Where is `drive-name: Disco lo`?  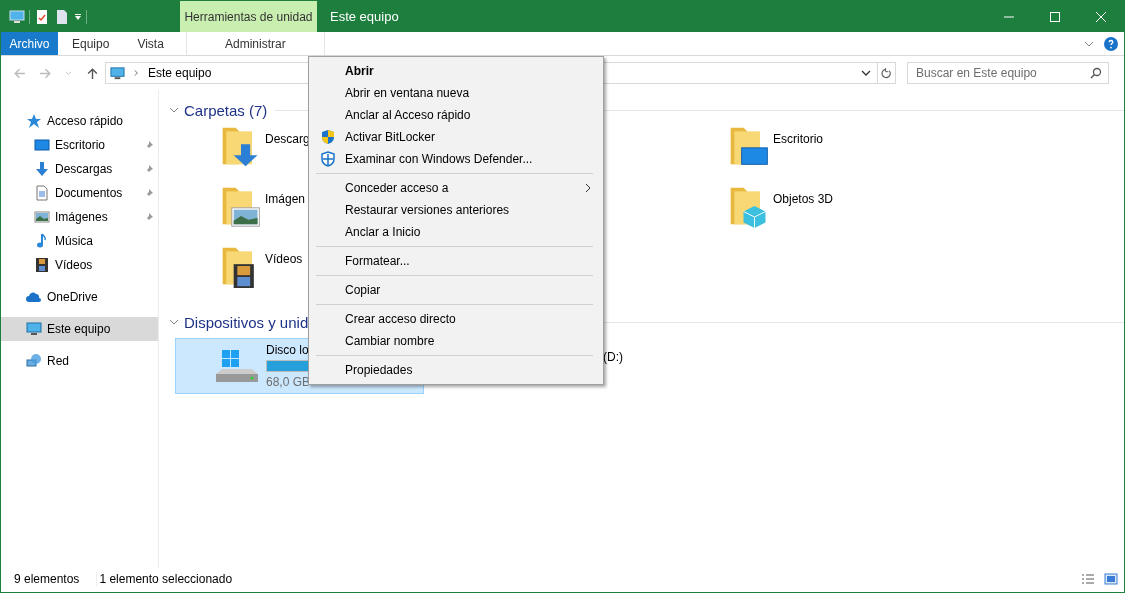 drive-name: Disco lo is located at coordinates (288, 350).